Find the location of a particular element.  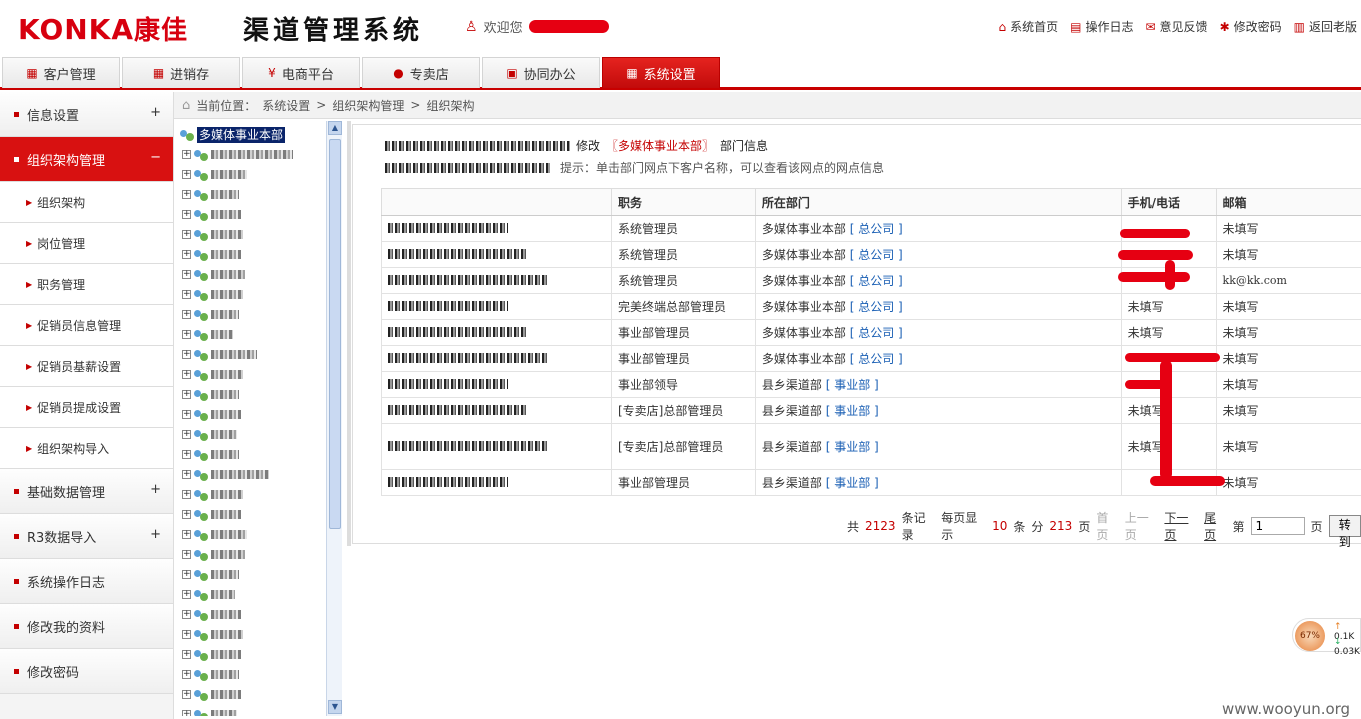

edit-label: 修改 is located at coordinates (588, 145).